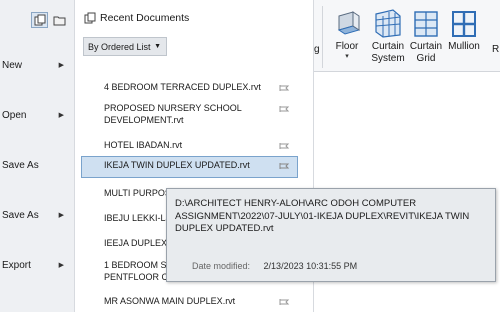  I want to click on folder-icon, so click(59, 20).